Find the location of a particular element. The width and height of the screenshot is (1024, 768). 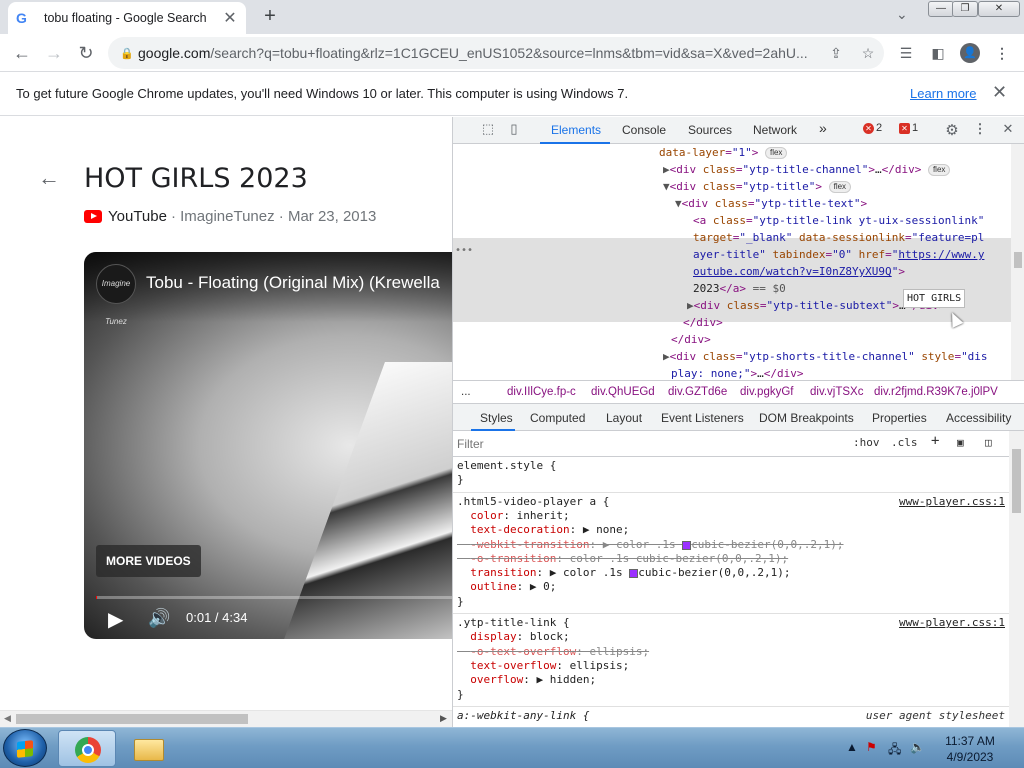

css-rule-line: element.style { is located at coordinates (506, 466).